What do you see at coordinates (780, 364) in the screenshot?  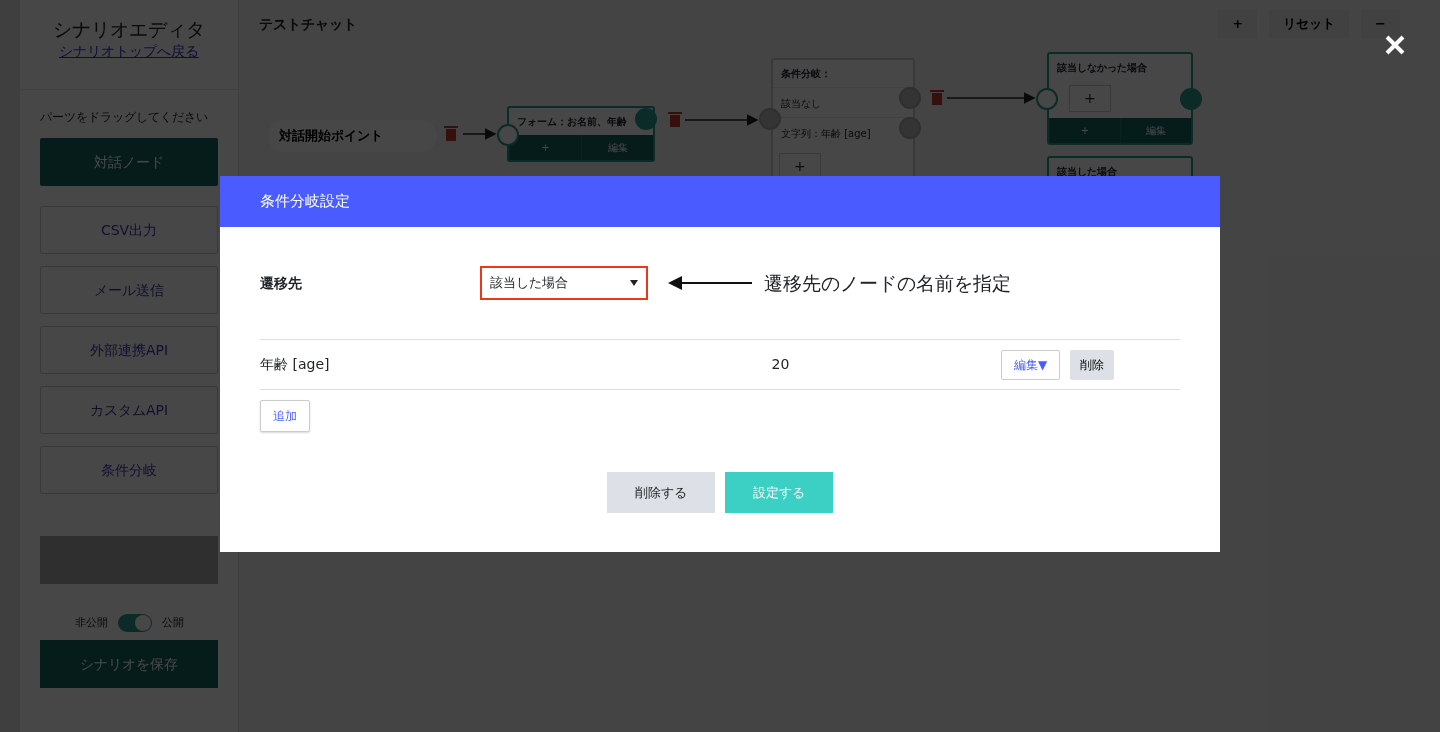 I see `condition-value: 20` at bounding box center [780, 364].